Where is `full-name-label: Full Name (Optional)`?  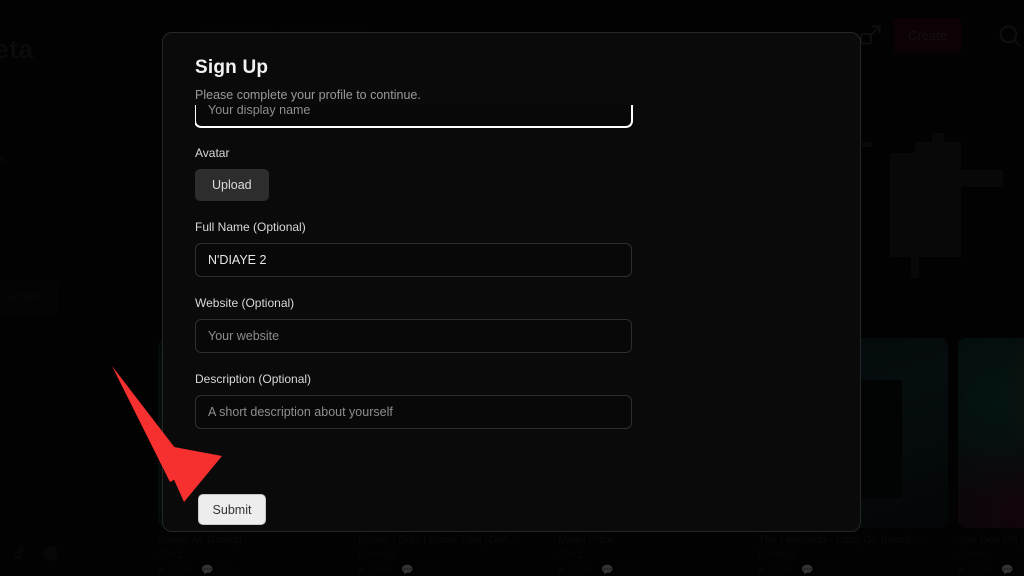
full-name-label: Full Name (Optional) is located at coordinates (250, 227).